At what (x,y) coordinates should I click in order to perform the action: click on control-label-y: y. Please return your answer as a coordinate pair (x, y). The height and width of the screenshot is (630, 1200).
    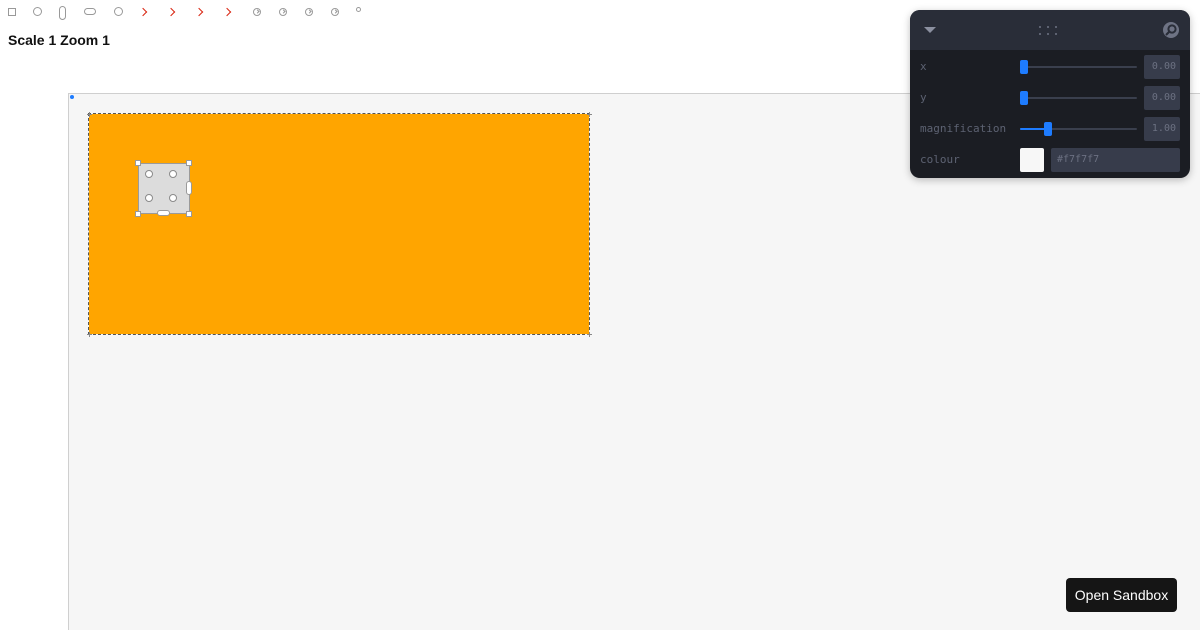
    Looking at the image, I should click on (923, 97).